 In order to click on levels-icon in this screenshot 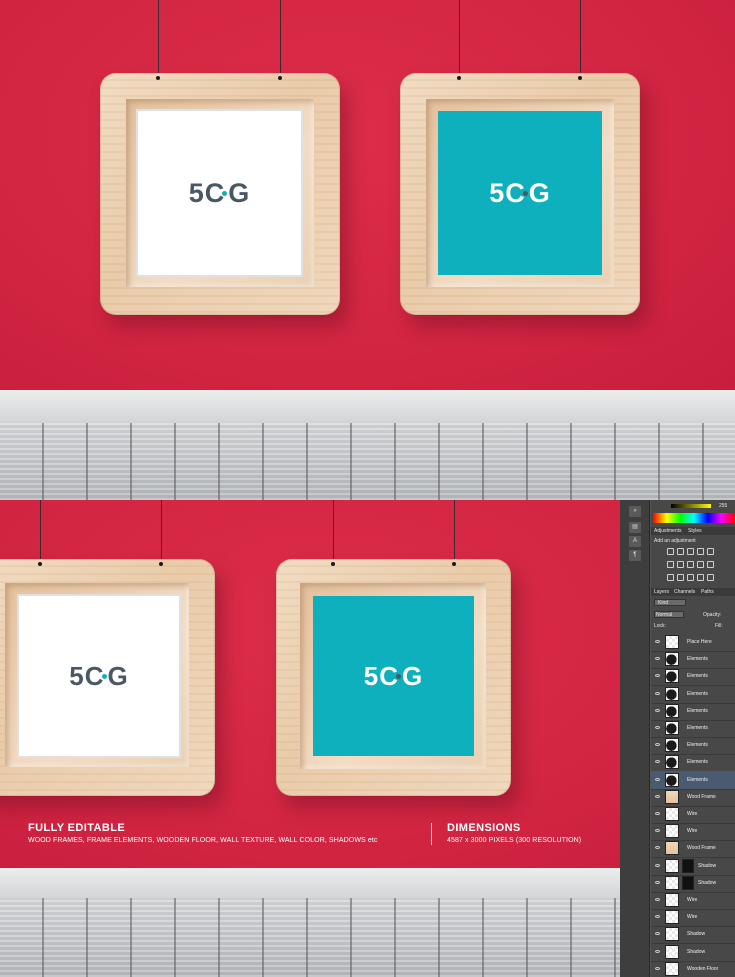, I will do `click(680, 551)`.